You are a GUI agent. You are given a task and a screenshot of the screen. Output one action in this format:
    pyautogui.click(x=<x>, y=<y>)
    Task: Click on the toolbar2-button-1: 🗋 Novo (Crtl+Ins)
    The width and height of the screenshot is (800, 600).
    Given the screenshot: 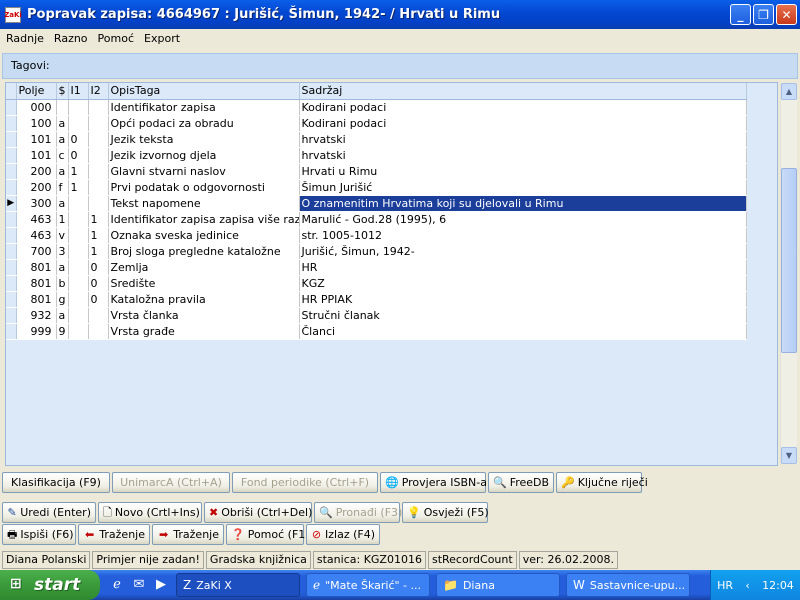 What is the action you would take?
    pyautogui.click(x=150, y=512)
    